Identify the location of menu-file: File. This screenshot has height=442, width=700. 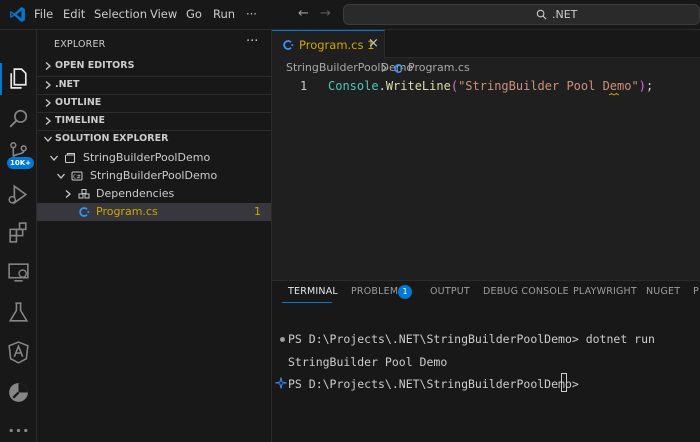
(43, 14).